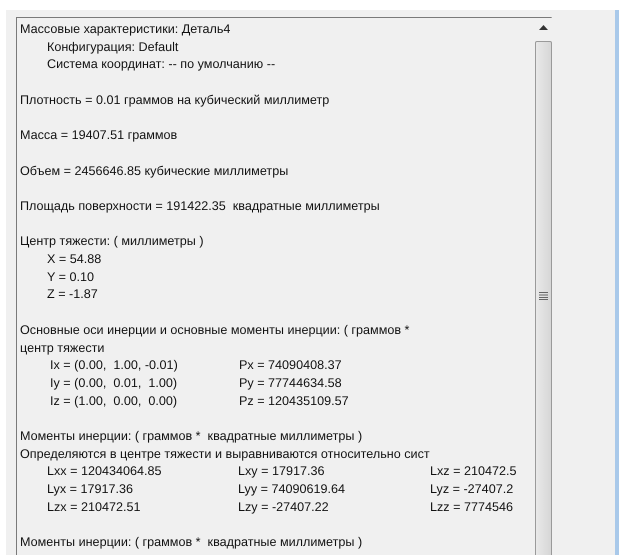  What do you see at coordinates (282, 471) in the screenshot?
I see `result-value: Lxy = 17917.36` at bounding box center [282, 471].